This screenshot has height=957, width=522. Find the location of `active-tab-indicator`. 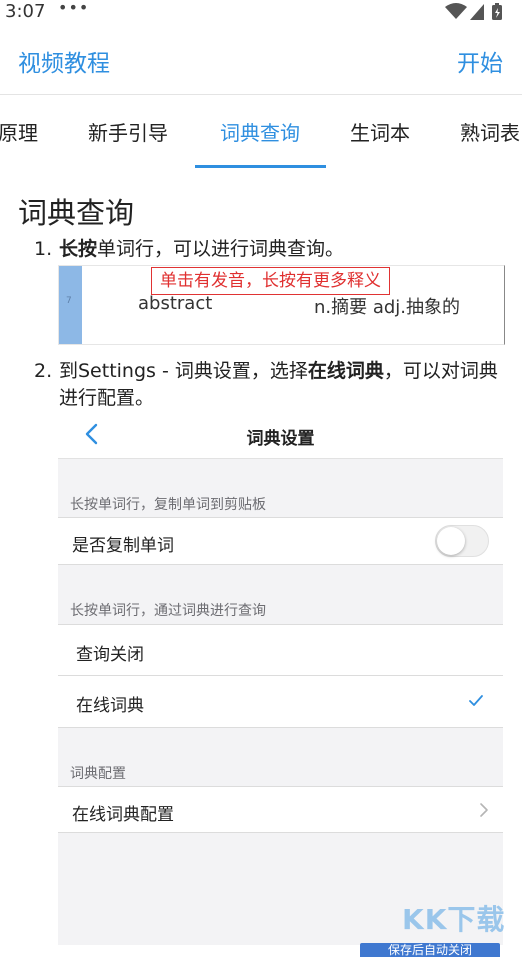

active-tab-indicator is located at coordinates (260, 166).